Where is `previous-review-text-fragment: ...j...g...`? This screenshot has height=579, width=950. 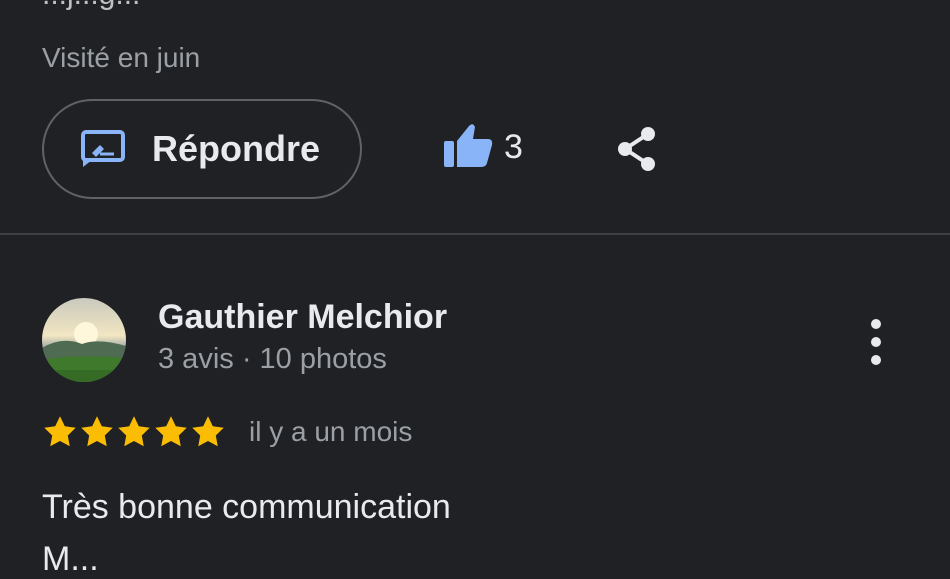 previous-review-text-fragment: ...j...g... is located at coordinates (91, 6).